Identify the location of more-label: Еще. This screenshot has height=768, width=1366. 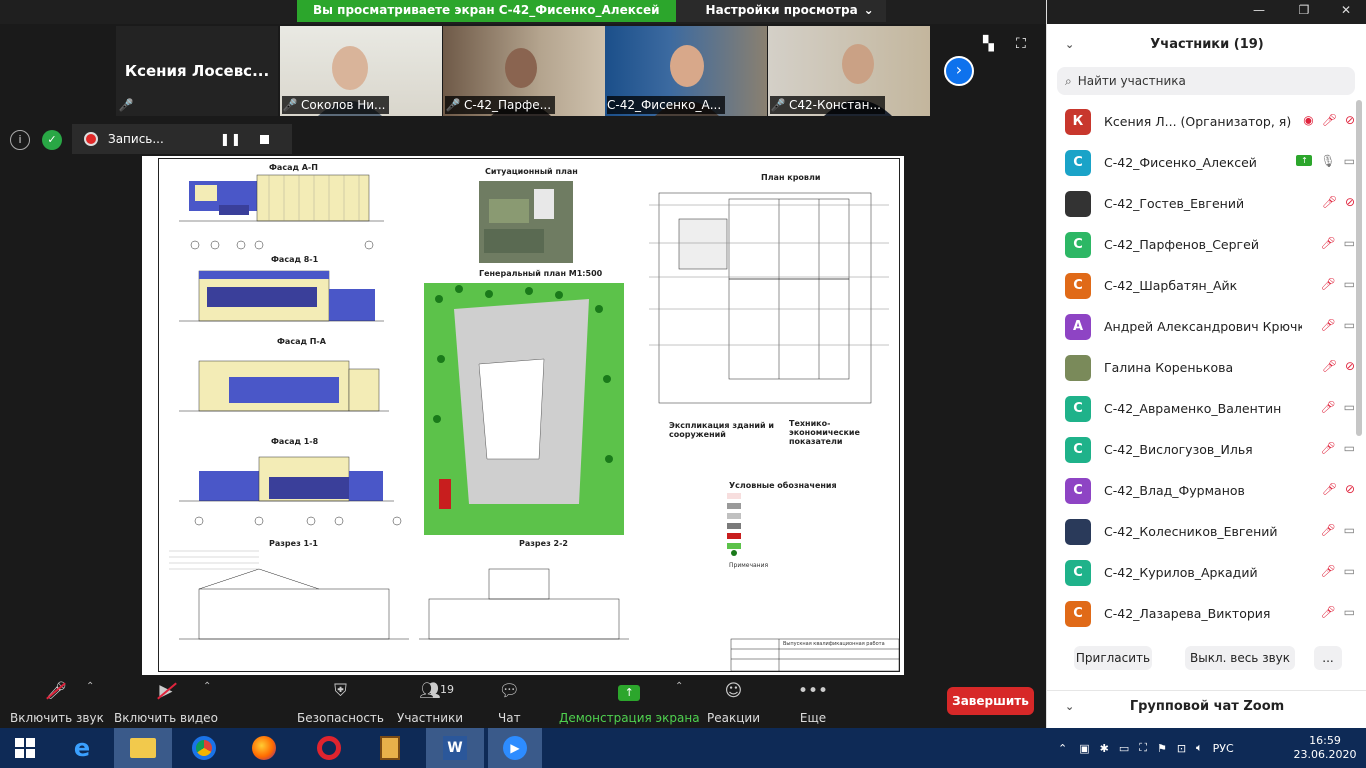
(813, 718).